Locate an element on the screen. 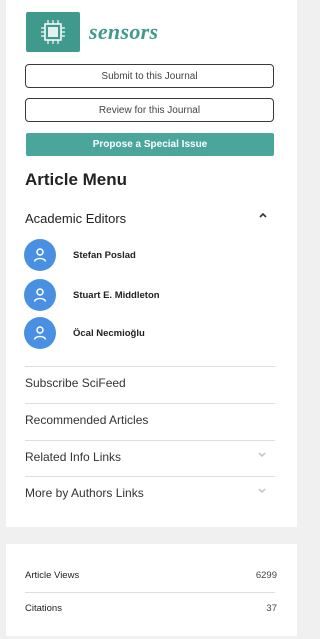  article-stats-panel: Article Views 6299 Citations 37 is located at coordinates (151, 590).